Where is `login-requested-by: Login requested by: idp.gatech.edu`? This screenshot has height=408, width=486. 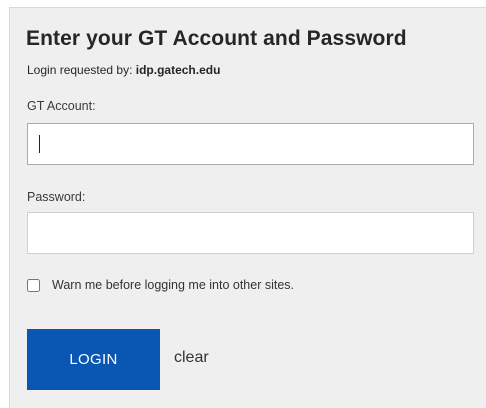 login-requested-by: Login requested by: idp.gatech.edu is located at coordinates (123, 70).